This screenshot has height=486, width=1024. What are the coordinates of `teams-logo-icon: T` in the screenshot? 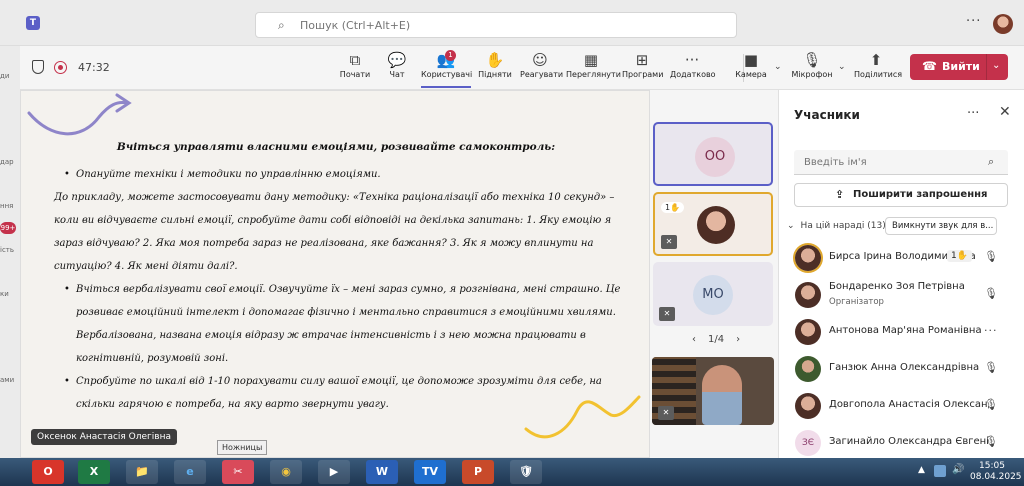 It's located at (33, 23).